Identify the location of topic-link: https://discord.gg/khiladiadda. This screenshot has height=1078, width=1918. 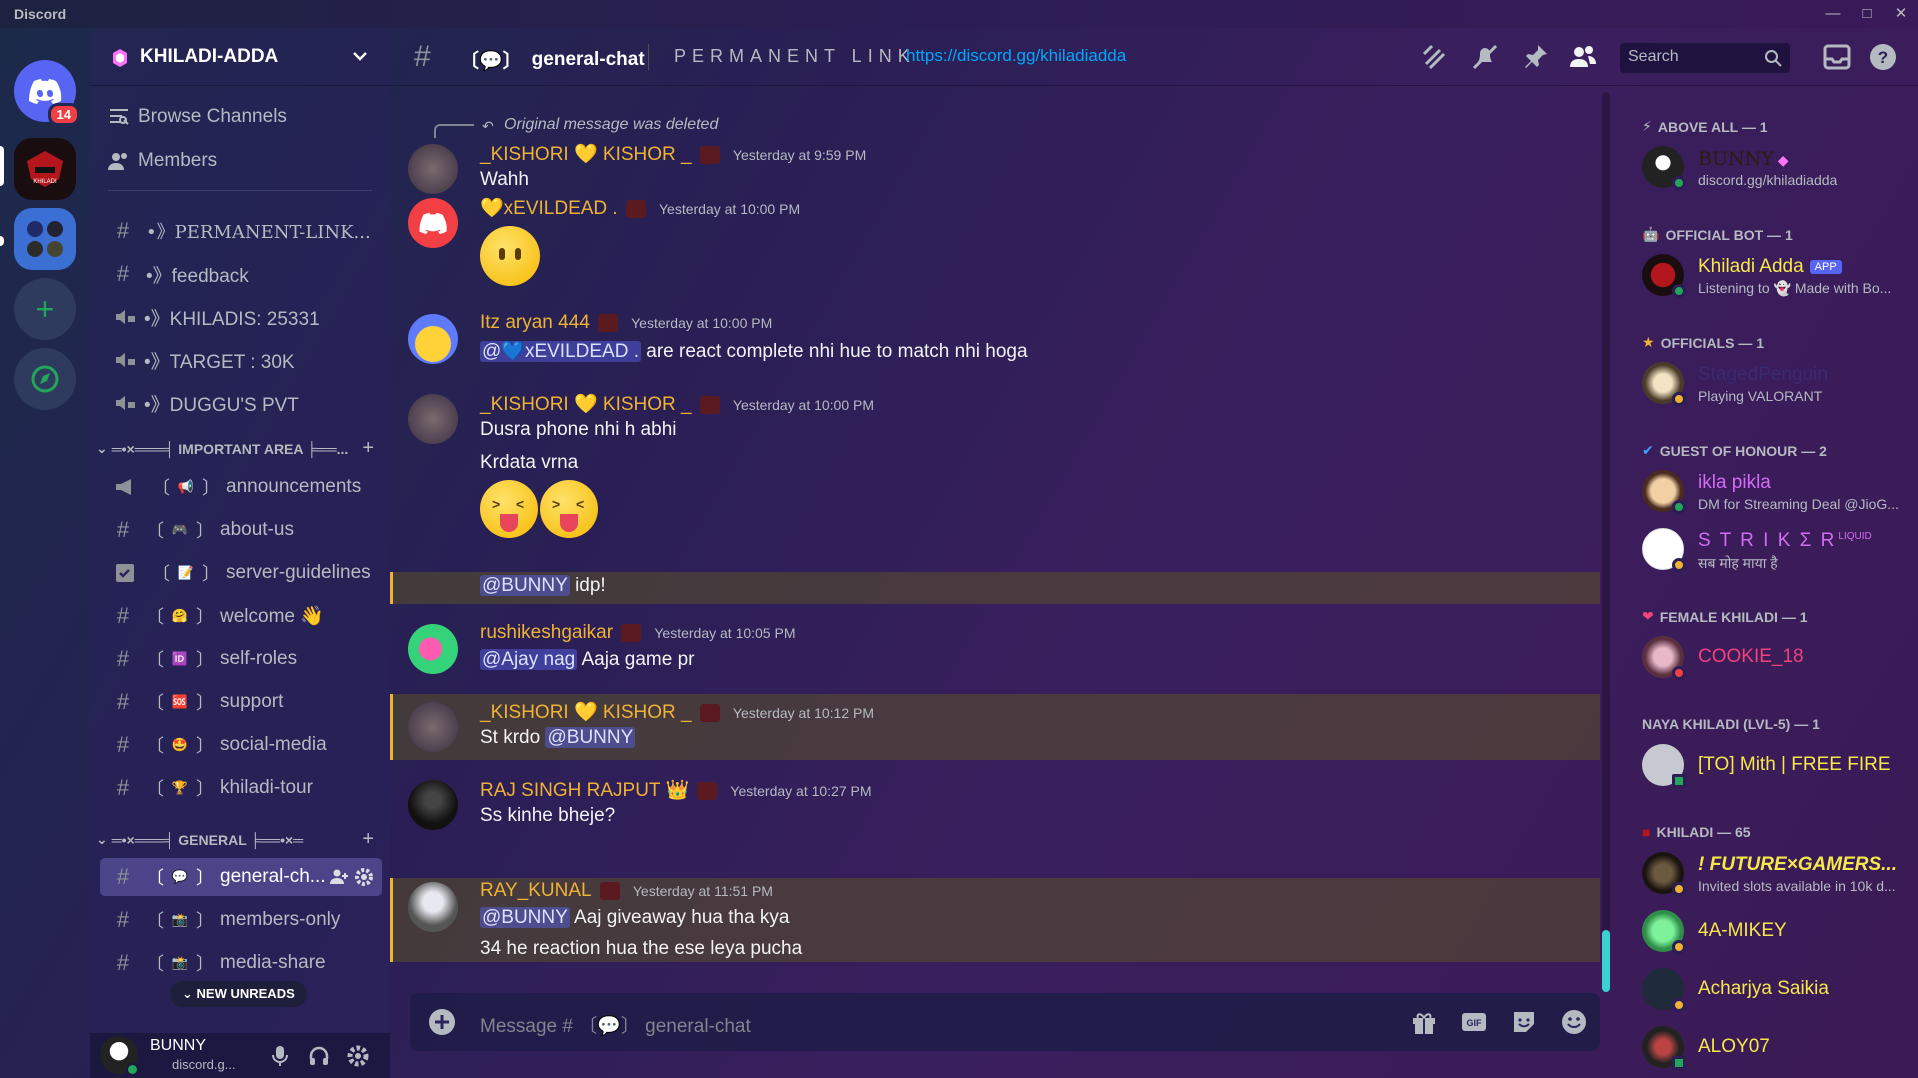
(1016, 56).